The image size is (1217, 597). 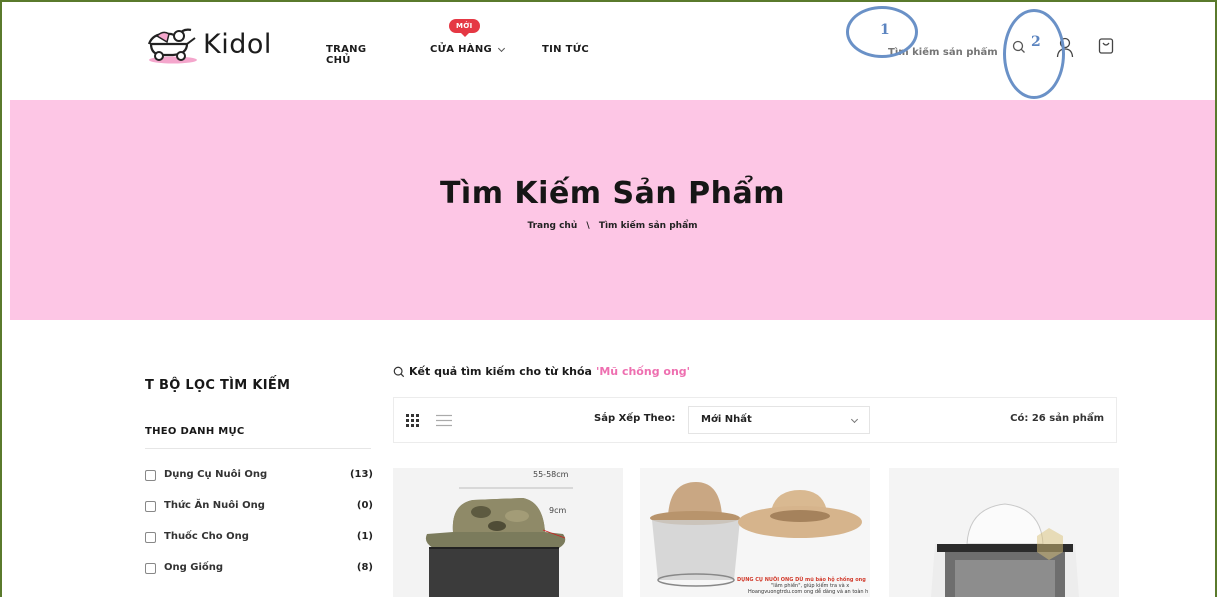 What do you see at coordinates (259, 515) in the screenshot?
I see `category-item: Thức Ăn Nuôi Ong (0)` at bounding box center [259, 515].